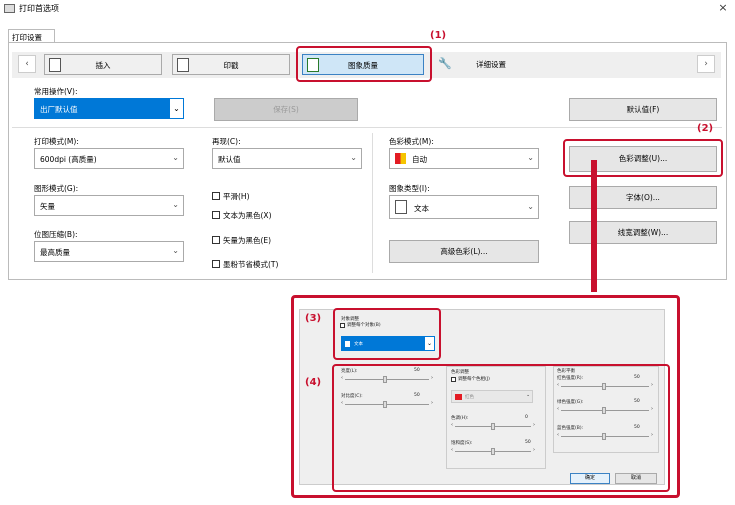 The image size is (735, 505). What do you see at coordinates (272, 264) in the screenshot?
I see `toner-save-checkbox: 墨粉节省模式(T)` at bounding box center [272, 264].